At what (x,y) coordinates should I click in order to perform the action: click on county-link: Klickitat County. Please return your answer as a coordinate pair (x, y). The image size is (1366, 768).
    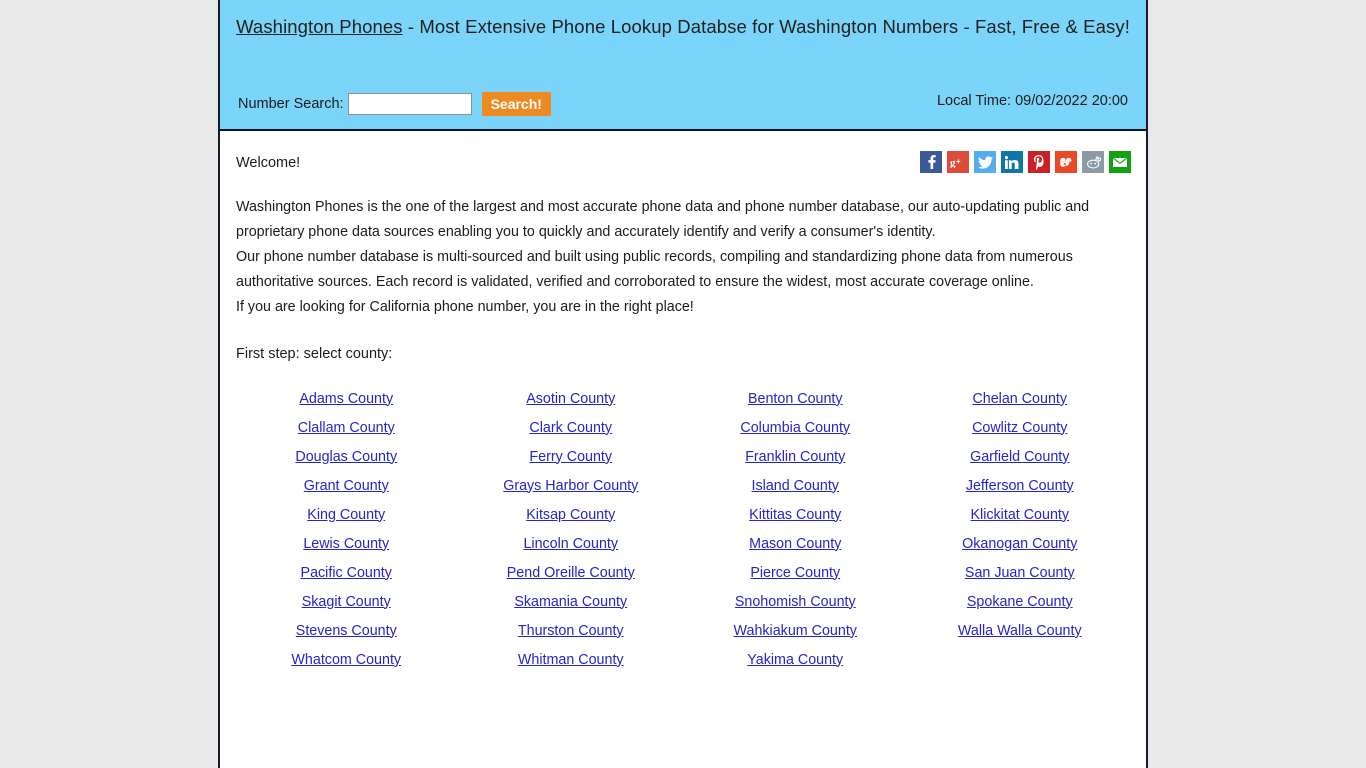
    Looking at the image, I should click on (1019, 515).